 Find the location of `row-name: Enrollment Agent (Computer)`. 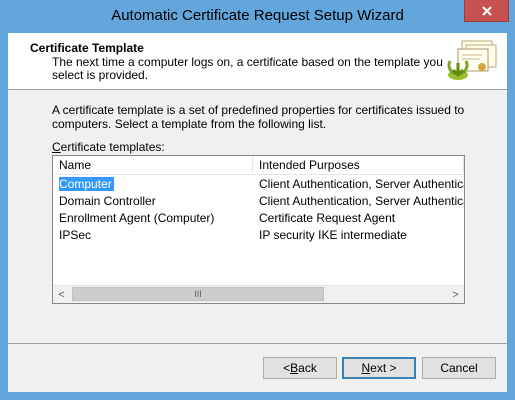

row-name: Enrollment Agent (Computer) is located at coordinates (137, 218).